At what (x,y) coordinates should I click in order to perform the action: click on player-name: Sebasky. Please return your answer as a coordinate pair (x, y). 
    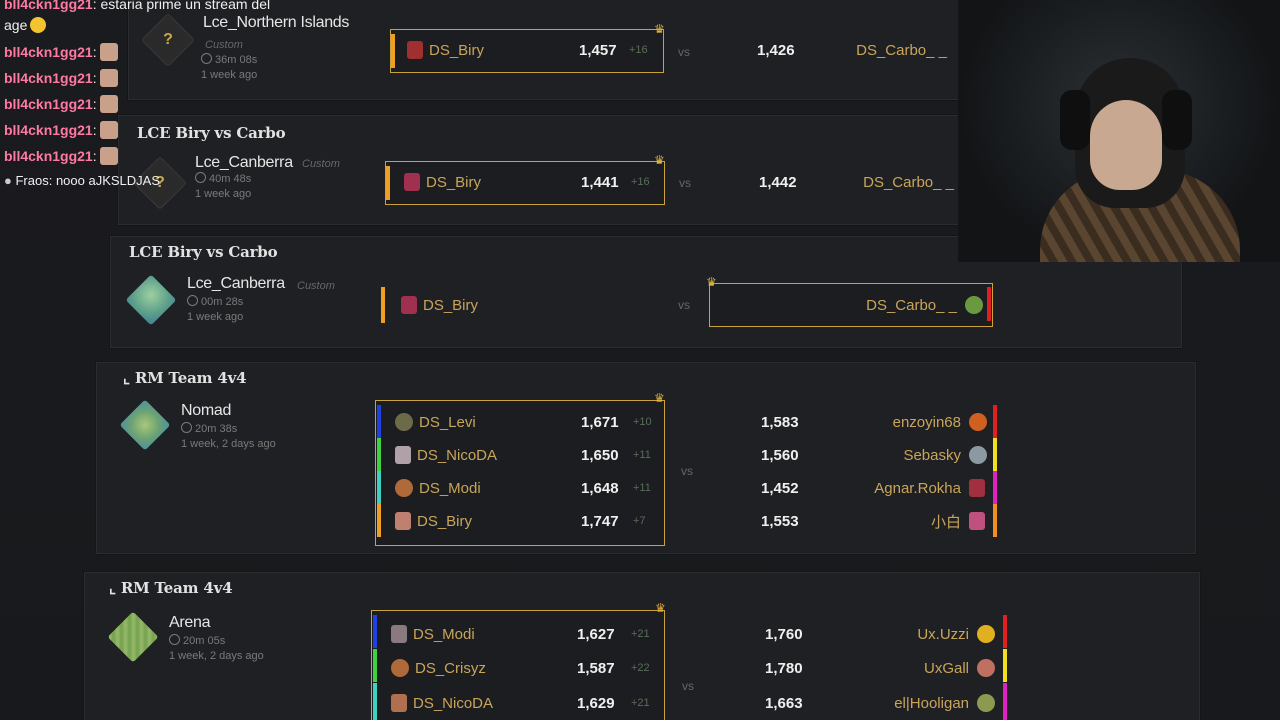
    Looking at the image, I should click on (911, 455).